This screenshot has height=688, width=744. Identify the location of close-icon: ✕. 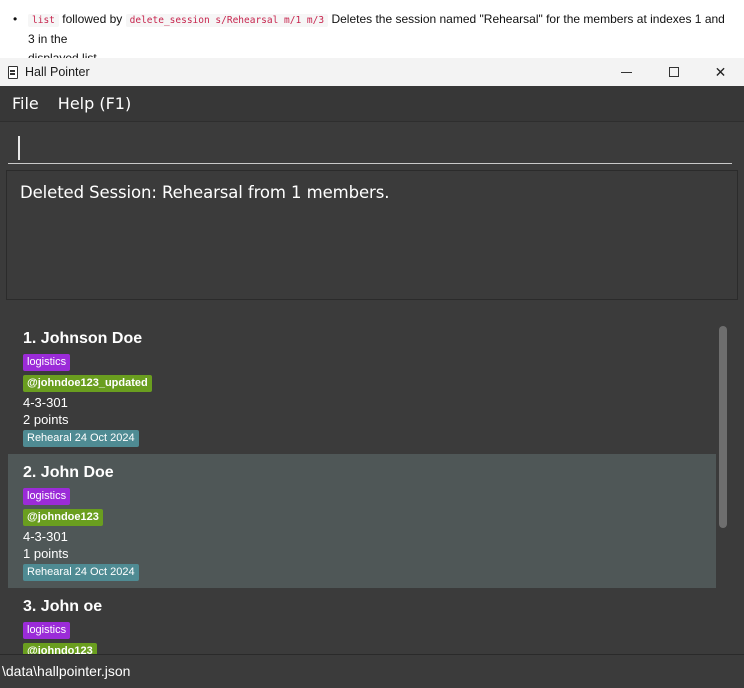
(720, 71).